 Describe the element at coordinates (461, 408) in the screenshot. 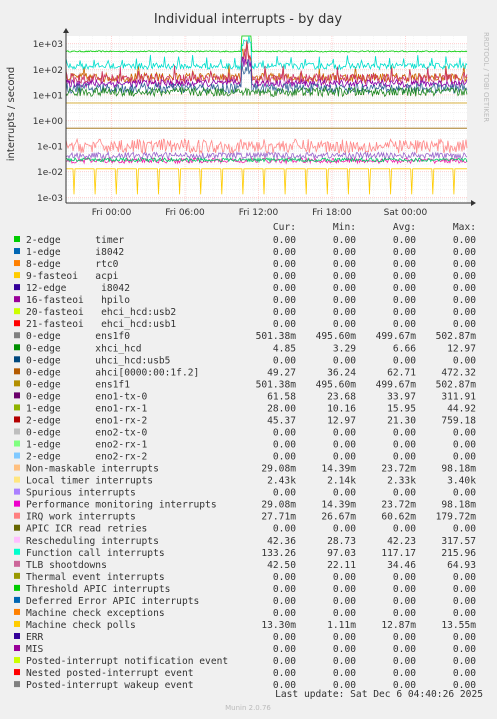

I see `legend-value: 44.92` at that location.